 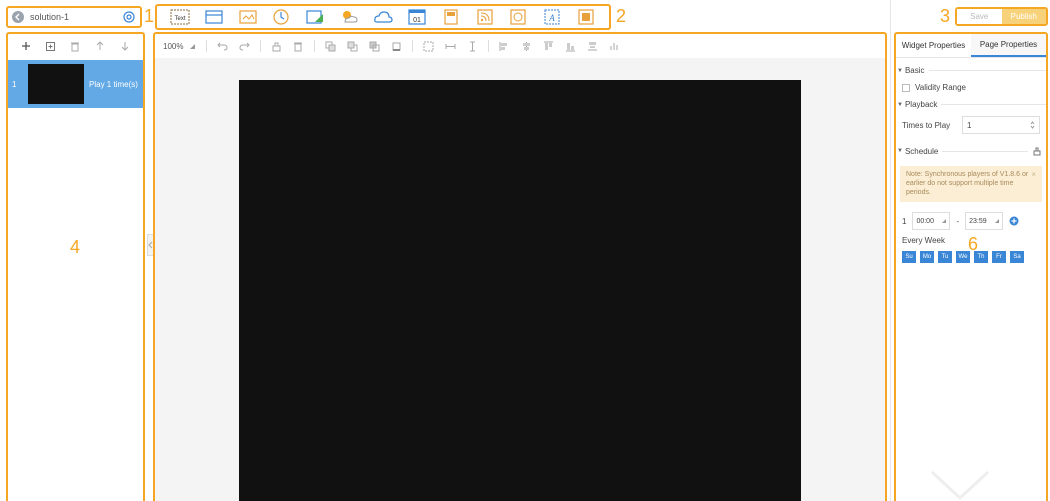 What do you see at coordinates (931, 221) in the screenshot?
I see `start-time-input: 00:00` at bounding box center [931, 221].